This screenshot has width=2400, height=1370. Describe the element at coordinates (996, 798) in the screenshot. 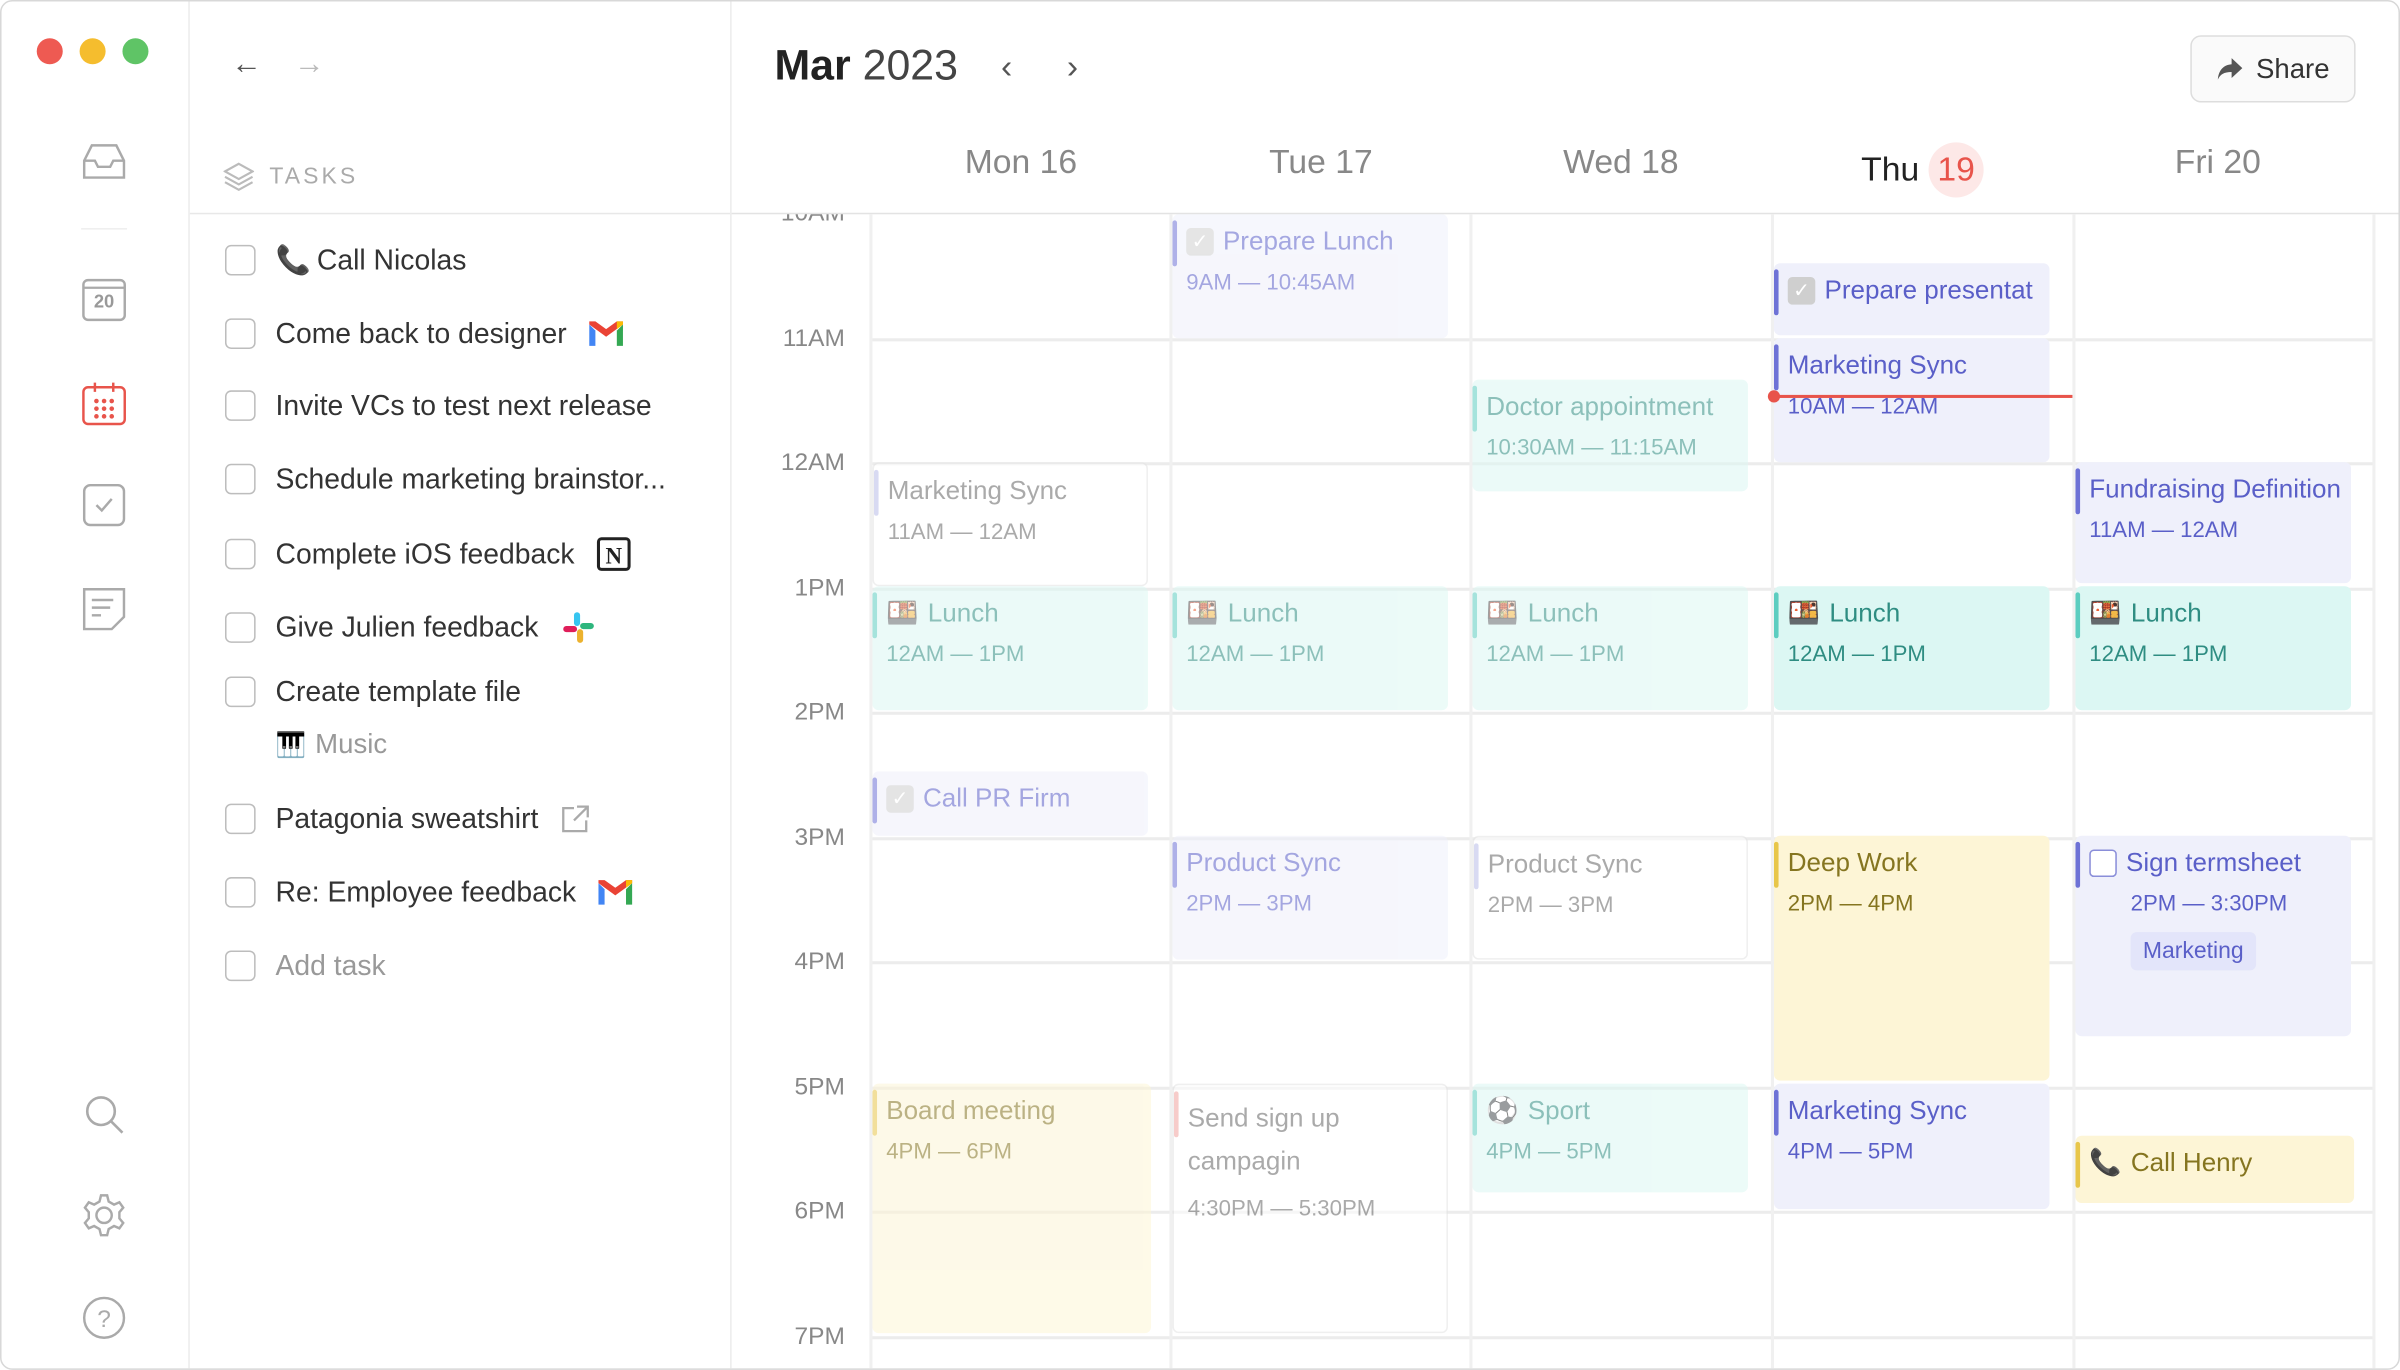

I see `event-title: Call PR Firm` at that location.